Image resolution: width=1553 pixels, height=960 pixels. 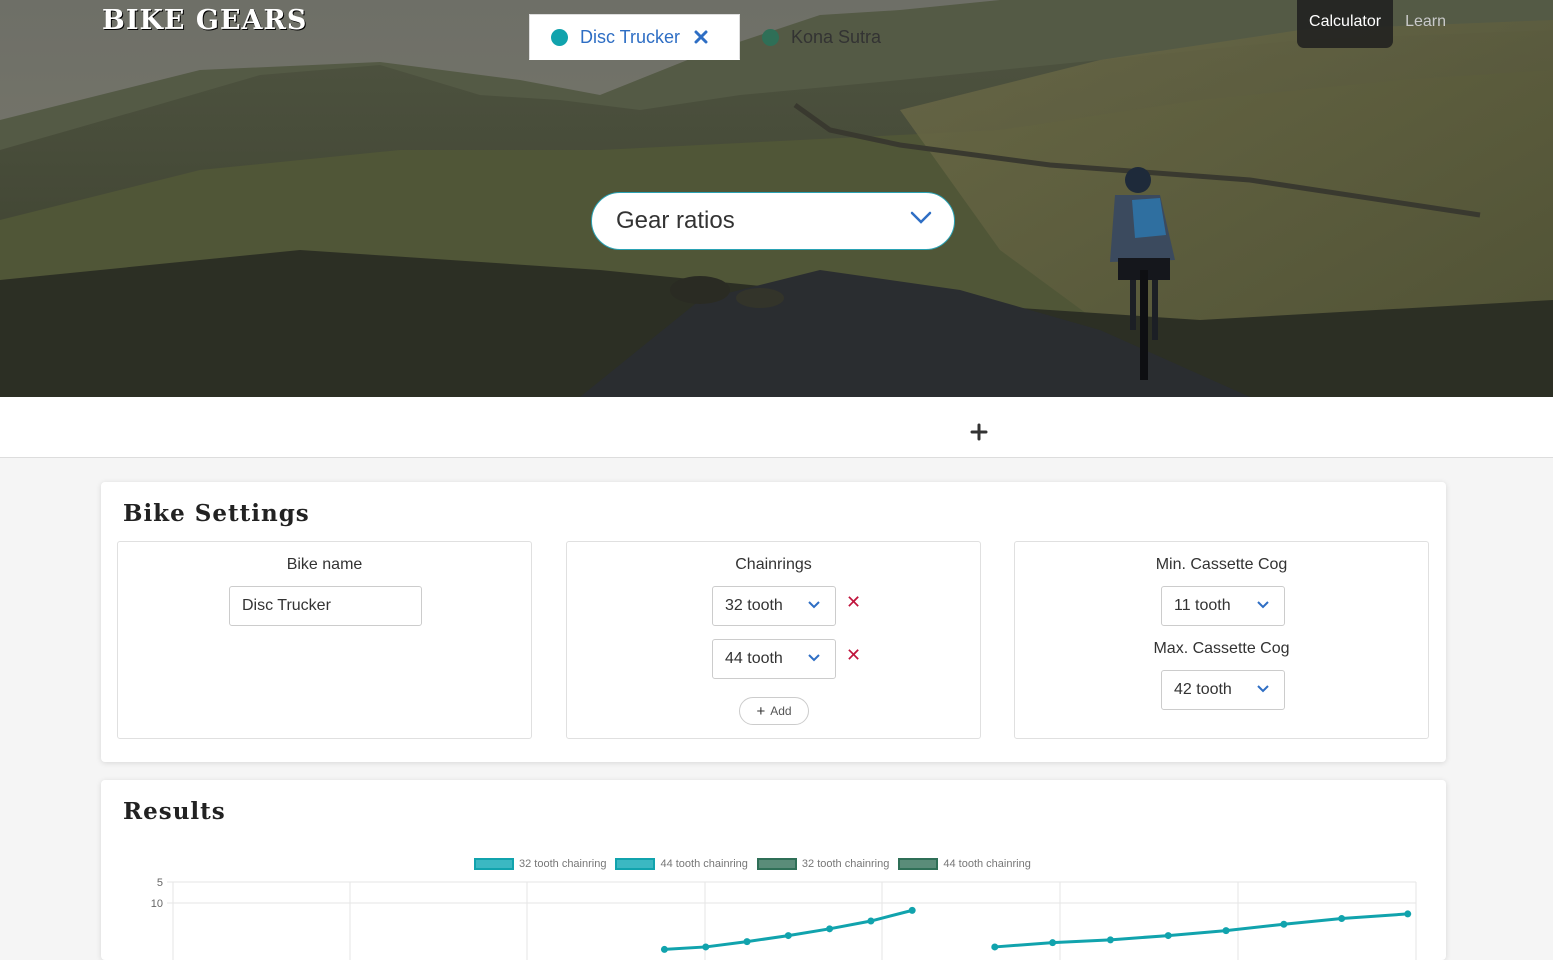 What do you see at coordinates (204, 20) in the screenshot?
I see `site-logo: BIKE GEARS` at bounding box center [204, 20].